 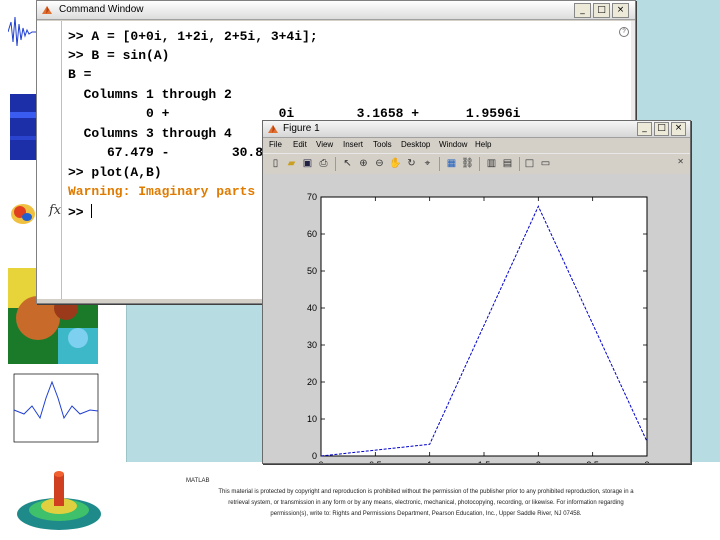 What do you see at coordinates (483, 144) in the screenshot?
I see `menu-help: Help` at bounding box center [483, 144].